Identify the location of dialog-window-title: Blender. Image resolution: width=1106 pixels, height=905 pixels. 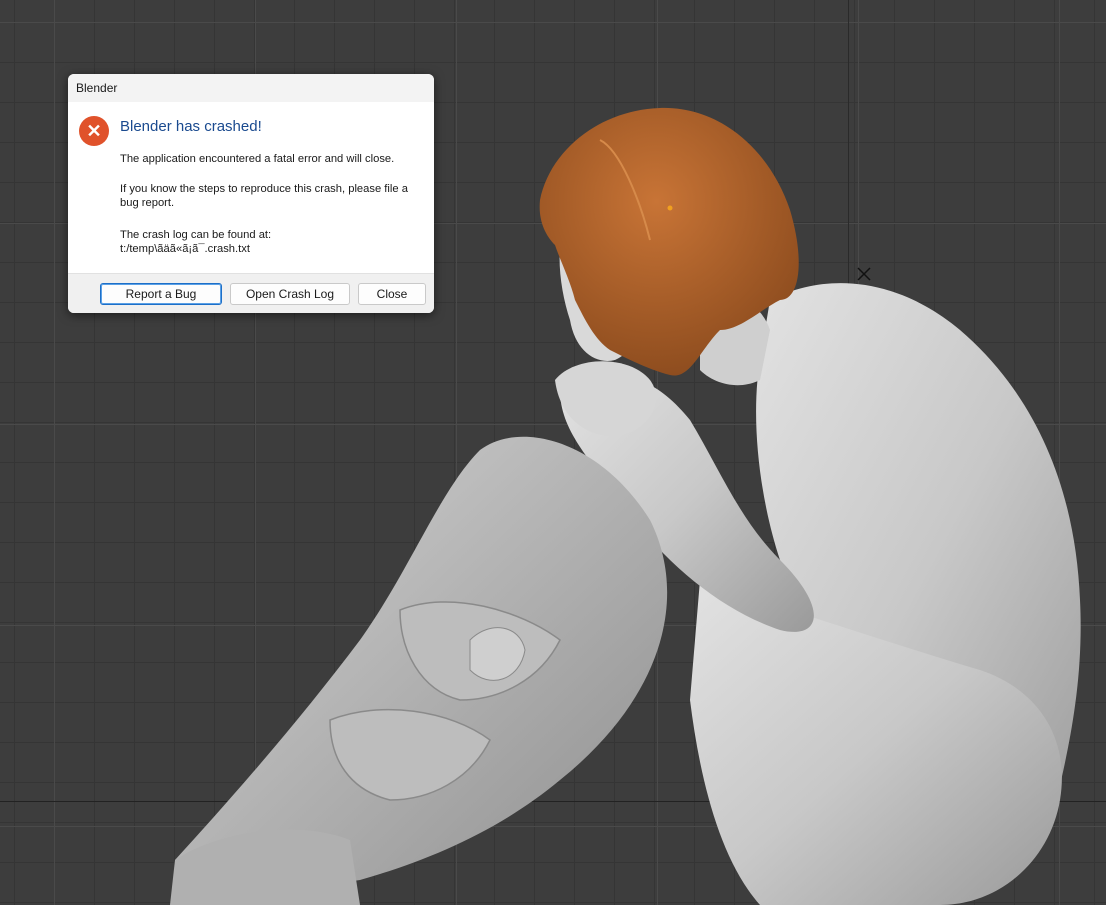
(97, 88).